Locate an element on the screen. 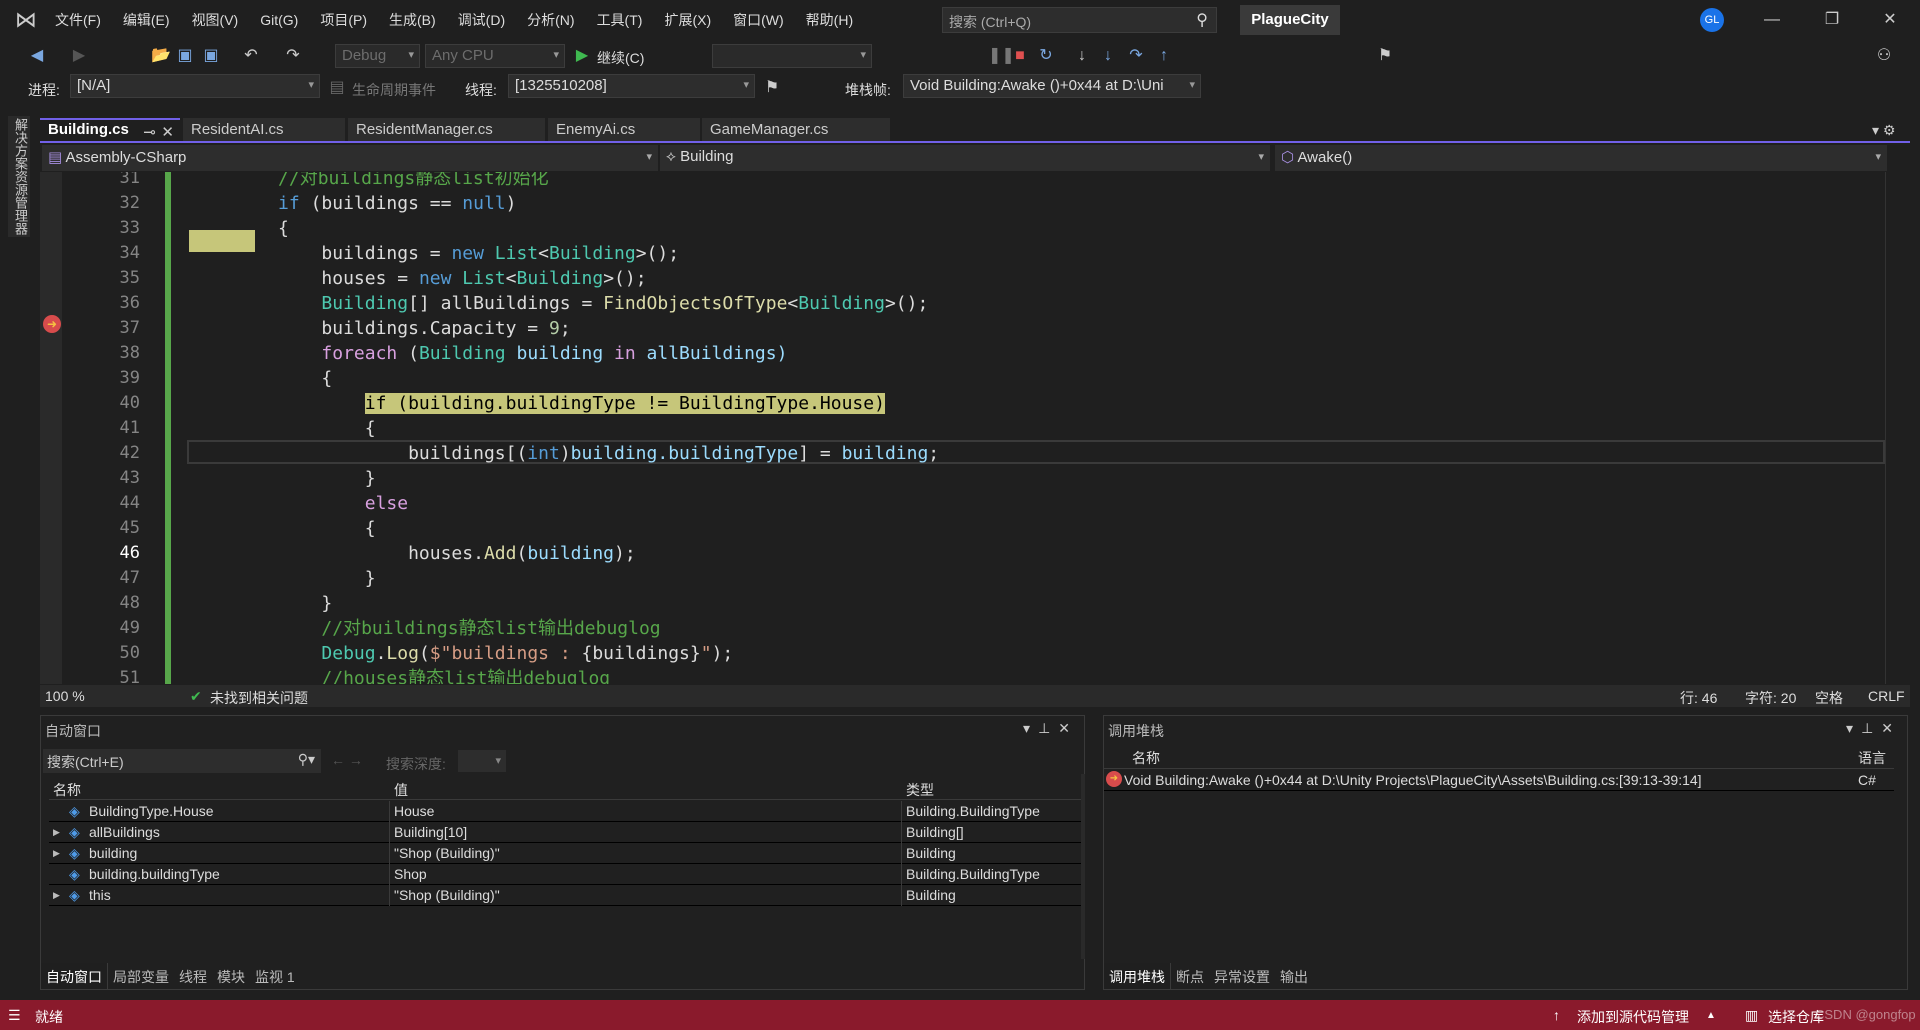 This screenshot has width=1920, height=1030. eol-status: CRLF is located at coordinates (1886, 696).